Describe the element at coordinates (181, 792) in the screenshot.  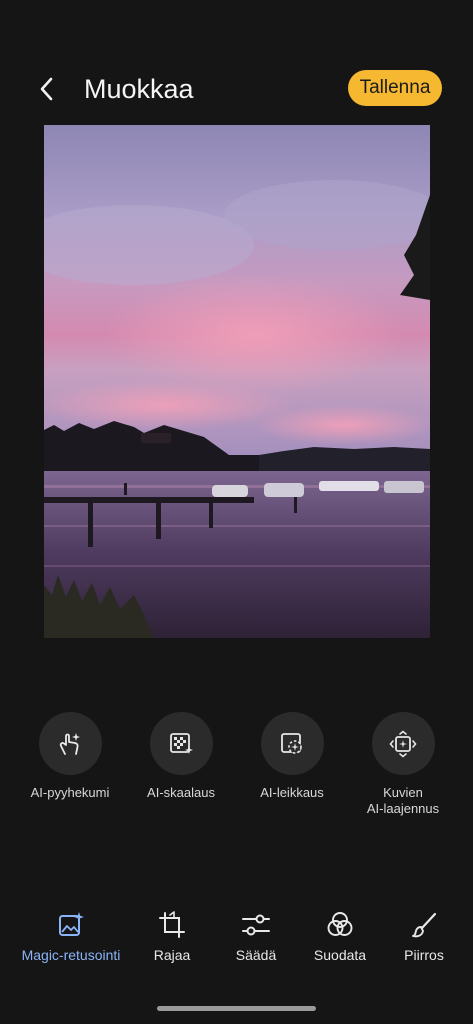
I see `tool-ai-upscale-label: AI-skaalaus` at that location.